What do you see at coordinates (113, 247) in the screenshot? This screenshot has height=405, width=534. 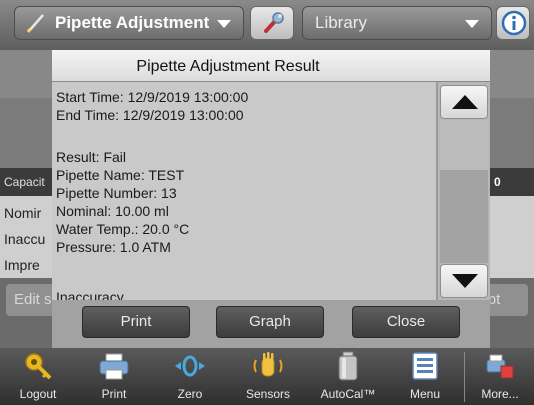 I see `pressure-line: Pressure: 1.0 ATM` at bounding box center [113, 247].